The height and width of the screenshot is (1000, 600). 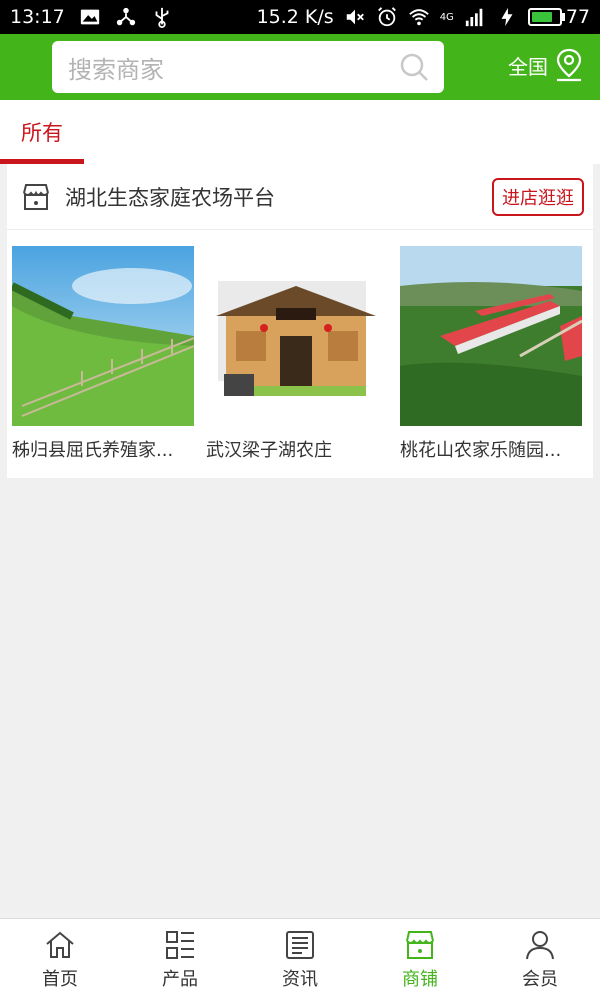 I want to click on grid-list-icon, so click(x=180, y=944).